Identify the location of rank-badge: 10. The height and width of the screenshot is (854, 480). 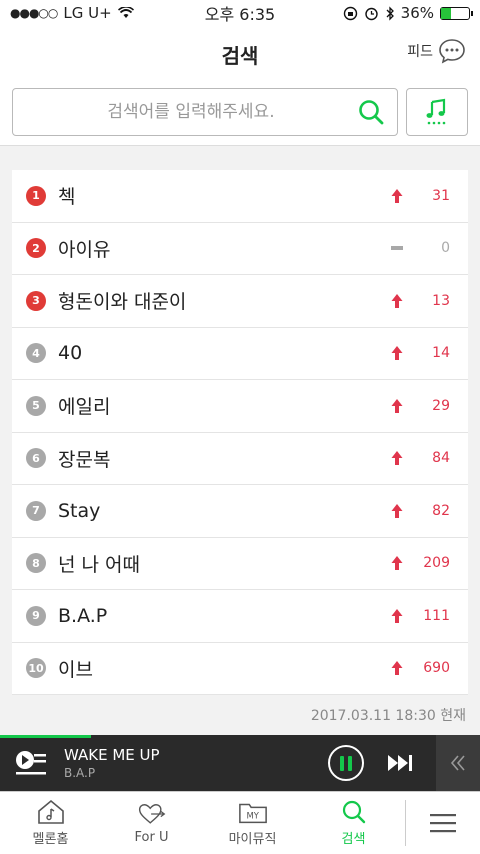
(36, 668).